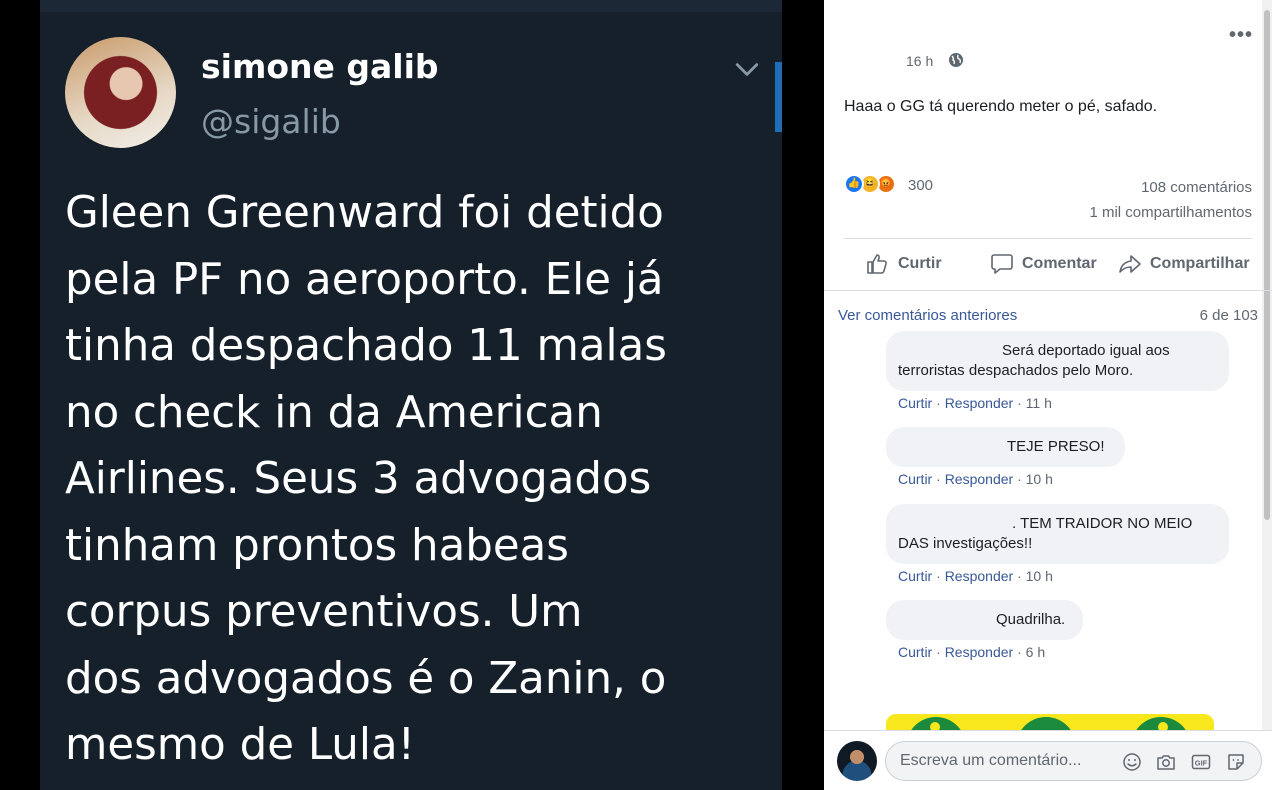  What do you see at coordinates (1002, 264) in the screenshot?
I see `comment-icon` at bounding box center [1002, 264].